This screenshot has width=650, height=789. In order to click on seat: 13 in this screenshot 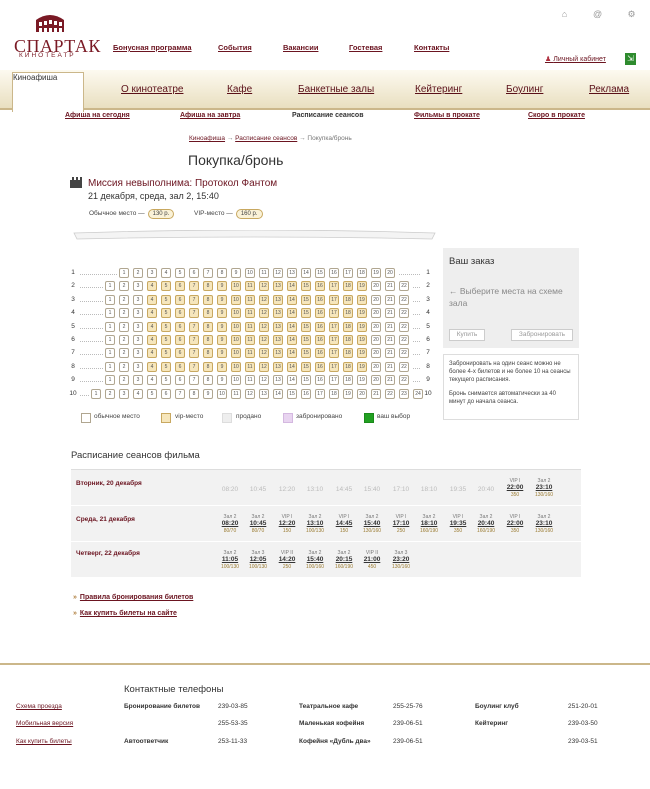, I will do `click(278, 286)`.